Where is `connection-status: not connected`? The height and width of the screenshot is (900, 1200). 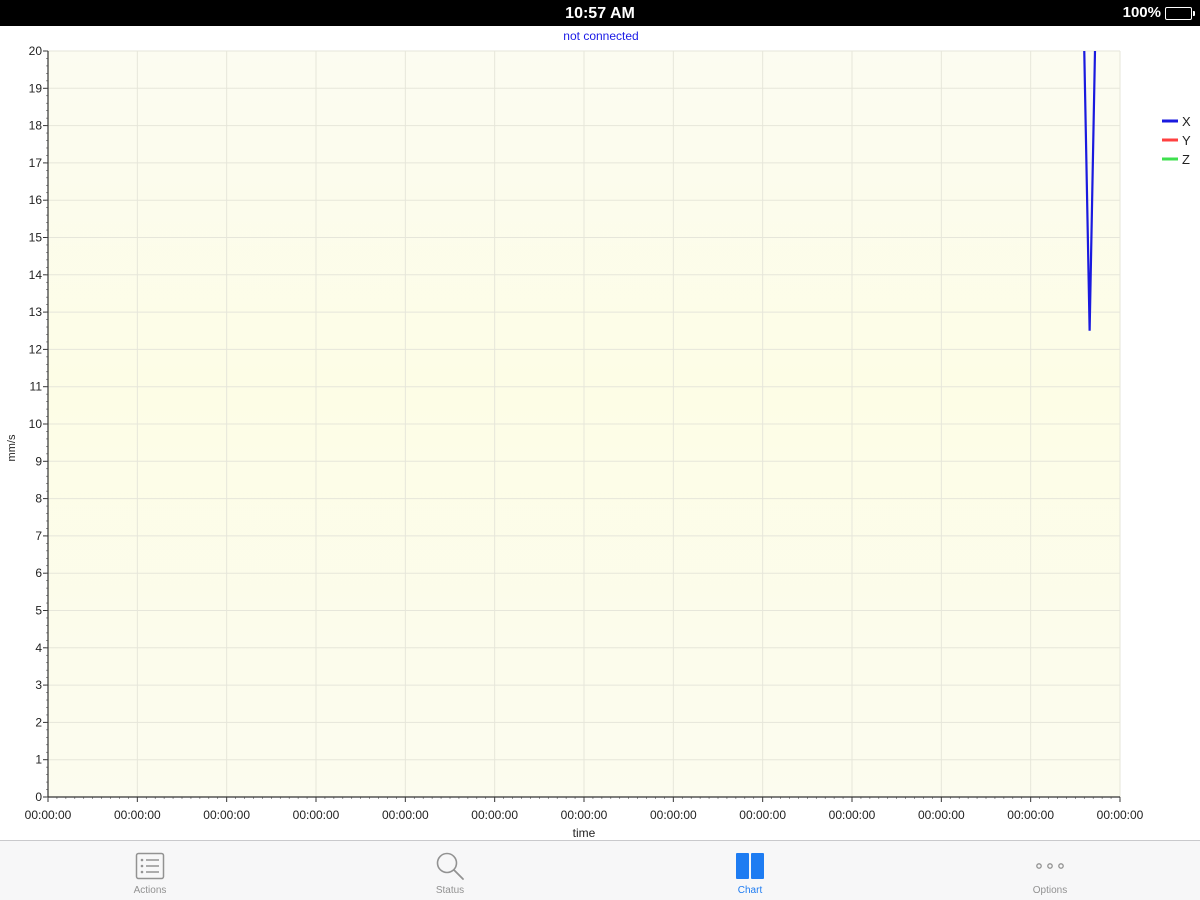 connection-status: not connected is located at coordinates (600, 36).